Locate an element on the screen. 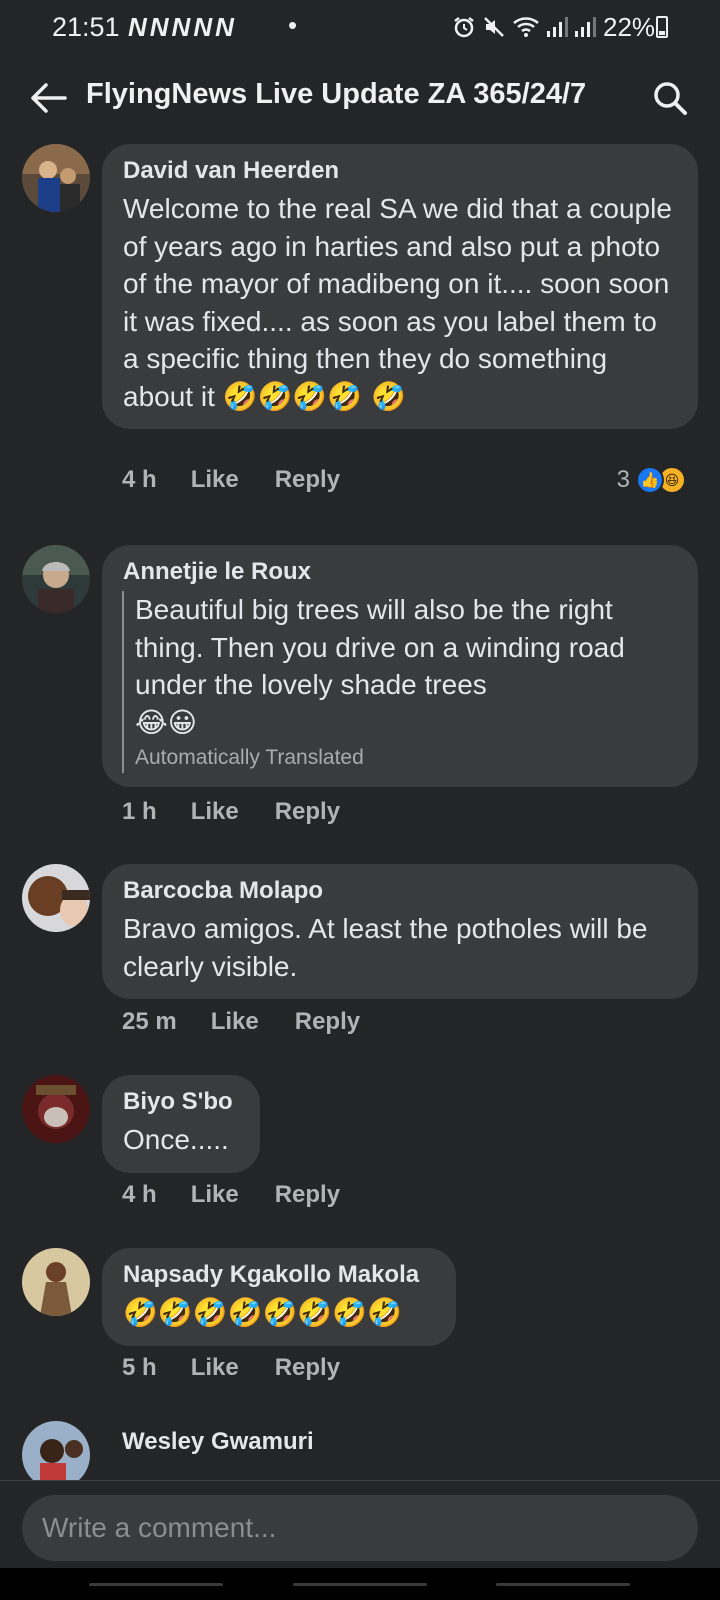 The width and height of the screenshot is (720, 1600). status-time: 21:51 is located at coordinates (86, 27).